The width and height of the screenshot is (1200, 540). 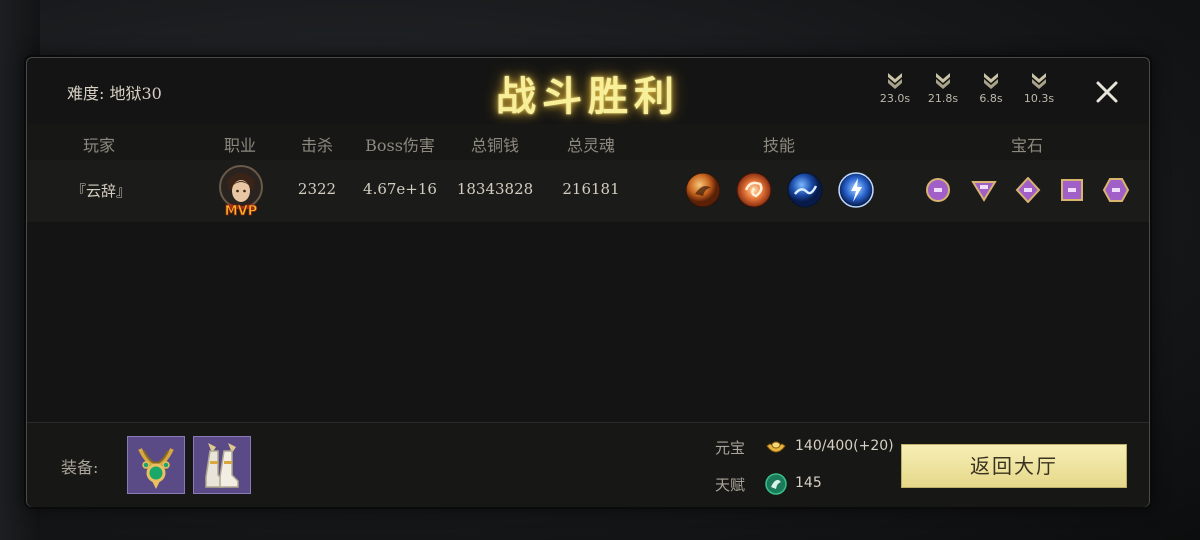 I want to click on col-job: 职业, so click(x=240, y=145).